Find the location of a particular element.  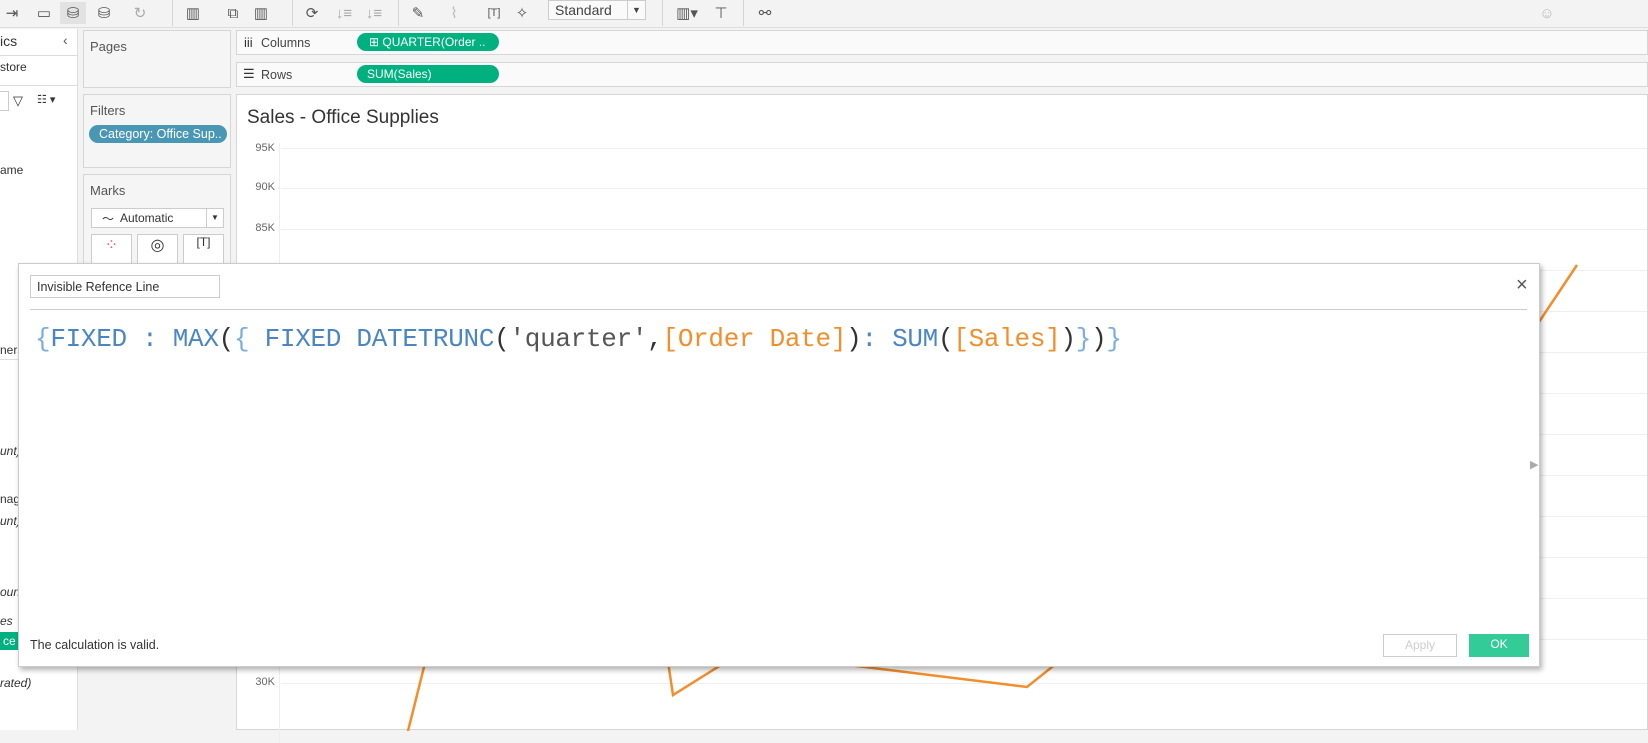

show-me-icon: ▥▾ is located at coordinates (687, 13).